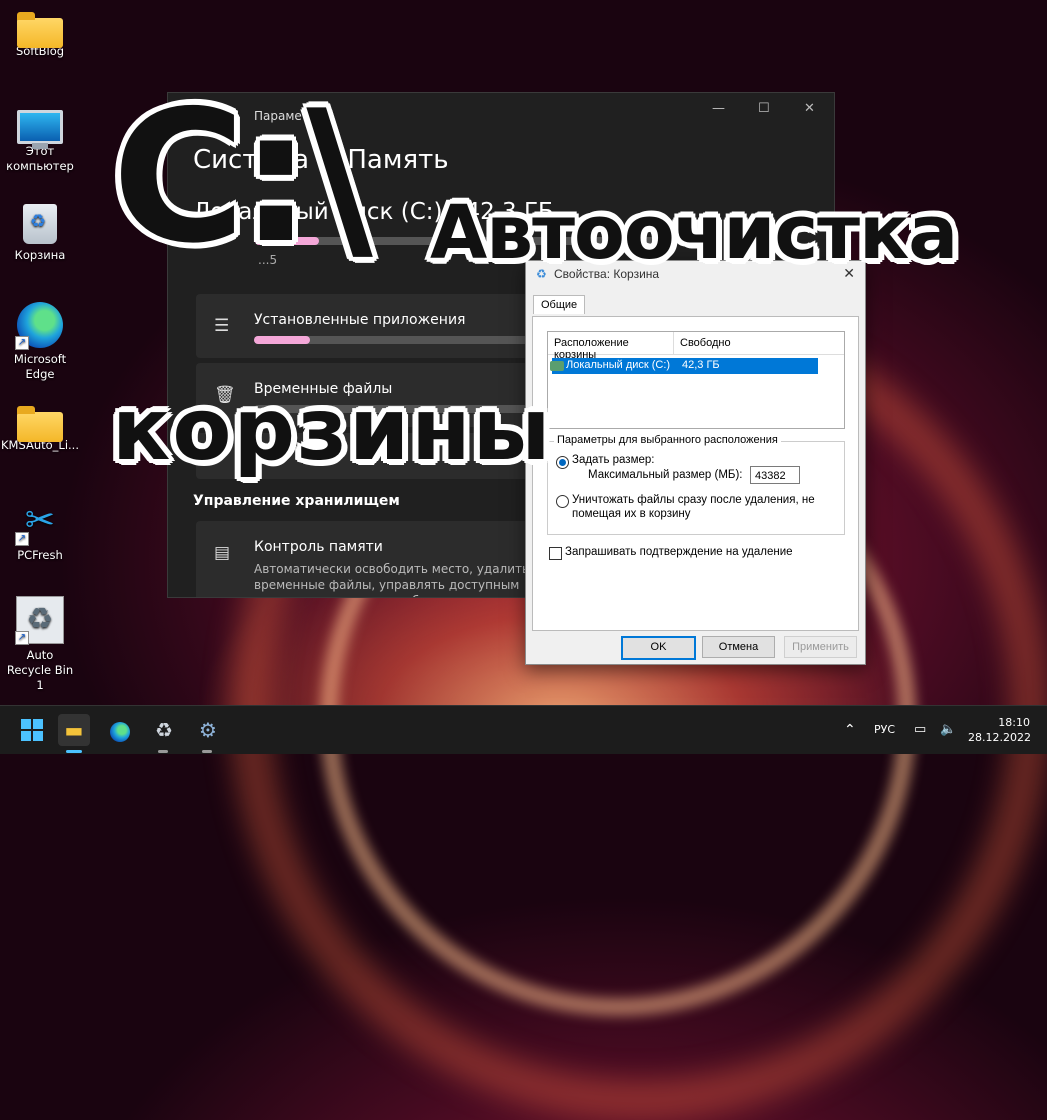 The width and height of the screenshot is (1047, 1120). What do you see at coordinates (39, 620) in the screenshot?
I see `recycle-icon: ♻ ↗` at bounding box center [39, 620].